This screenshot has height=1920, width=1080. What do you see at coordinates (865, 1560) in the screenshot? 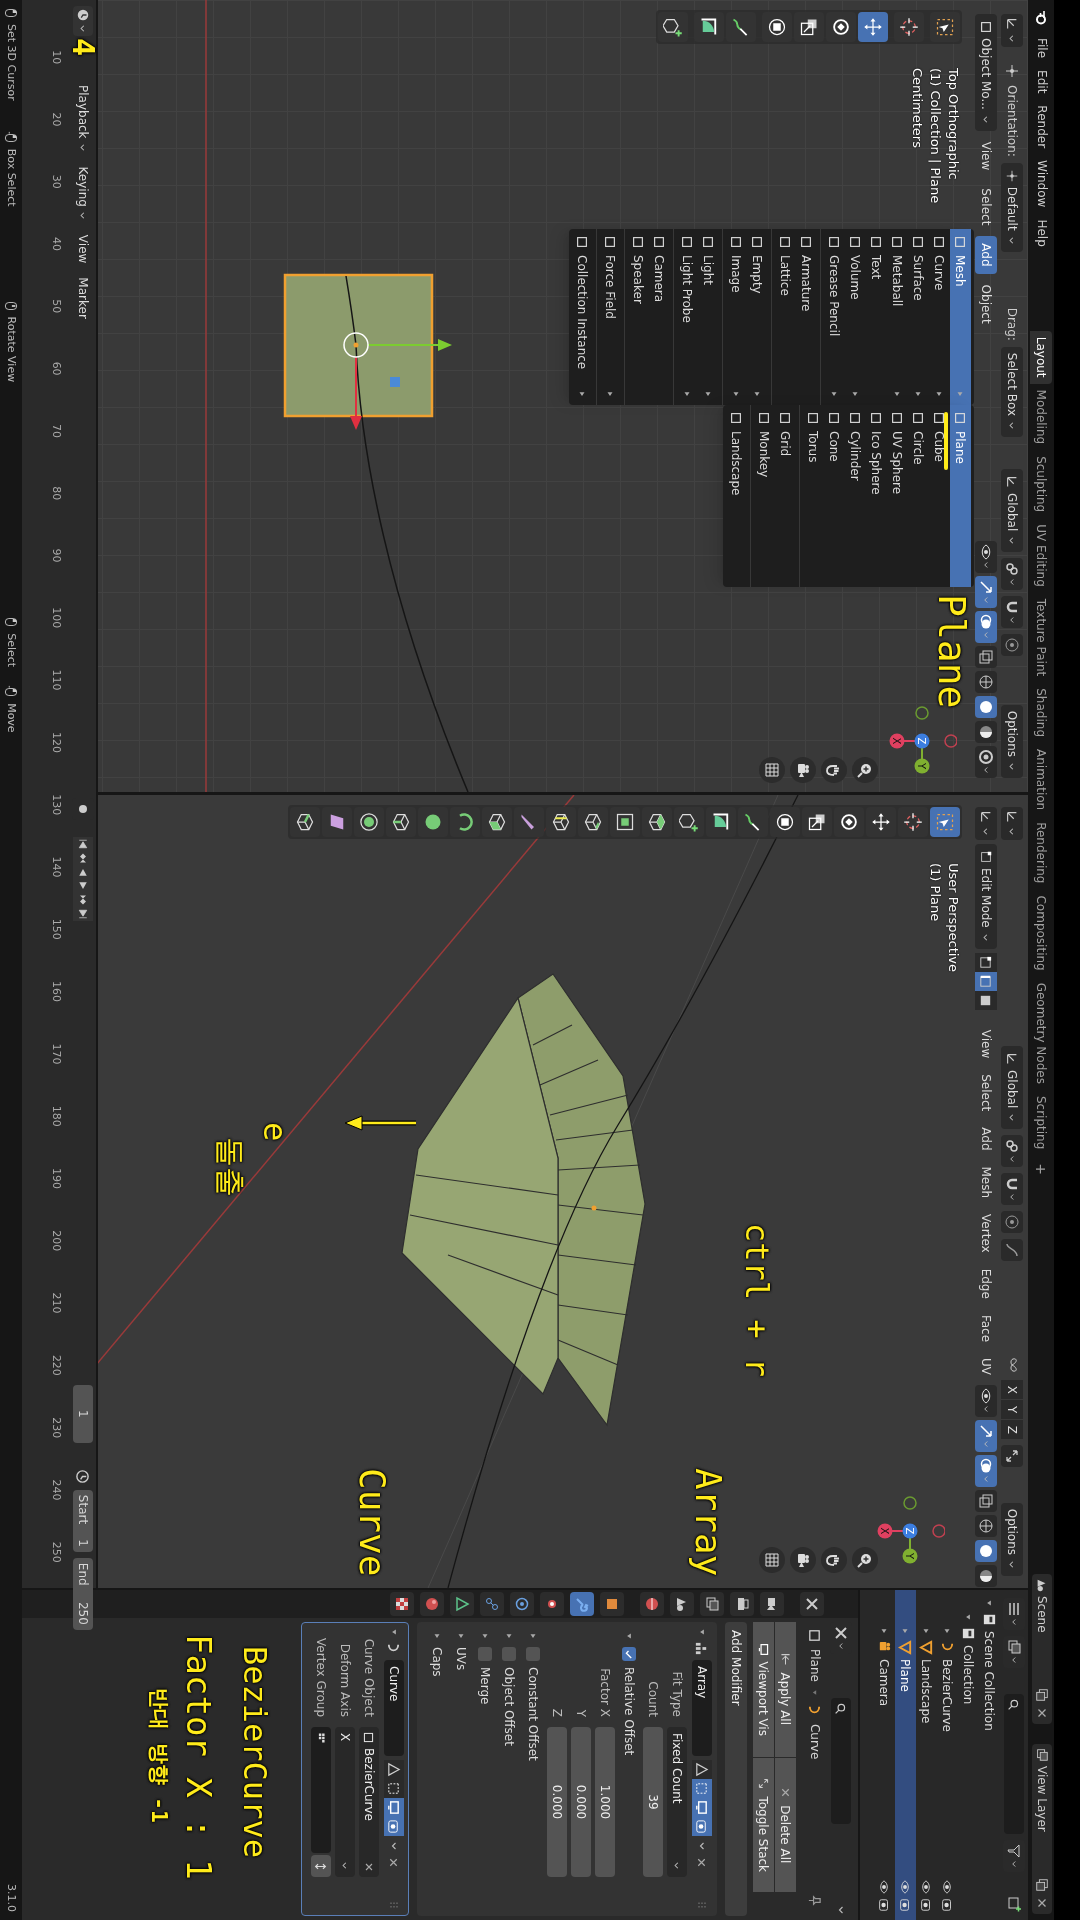
I see `zoom-icon` at bounding box center [865, 1560].